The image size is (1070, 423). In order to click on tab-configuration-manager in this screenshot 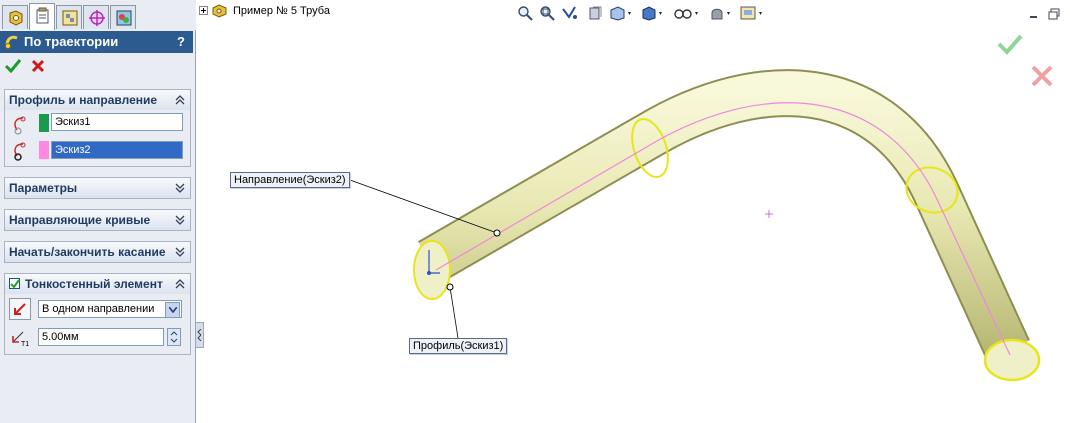, I will do `click(69, 17)`.